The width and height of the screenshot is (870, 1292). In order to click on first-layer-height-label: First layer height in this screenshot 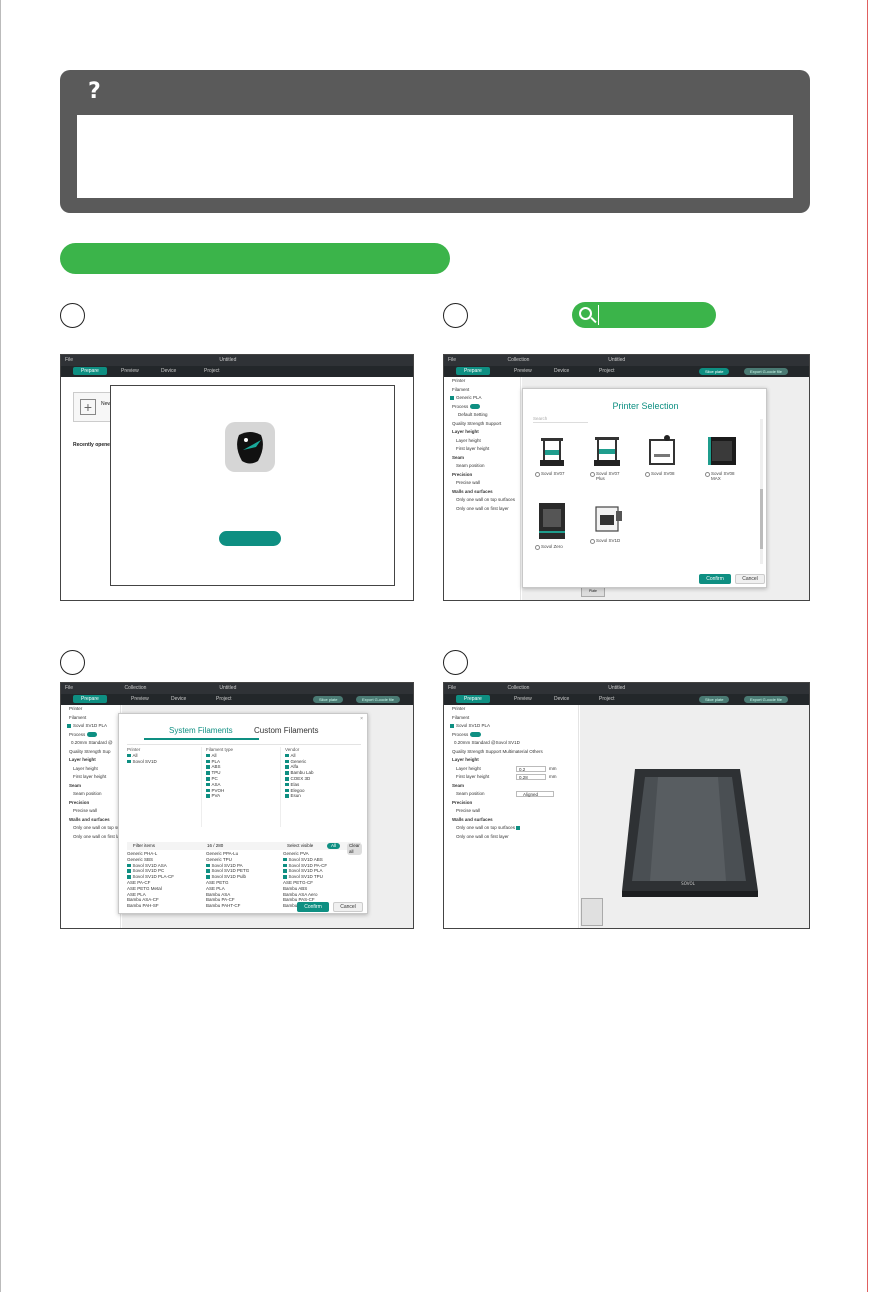, I will do `click(473, 776)`.